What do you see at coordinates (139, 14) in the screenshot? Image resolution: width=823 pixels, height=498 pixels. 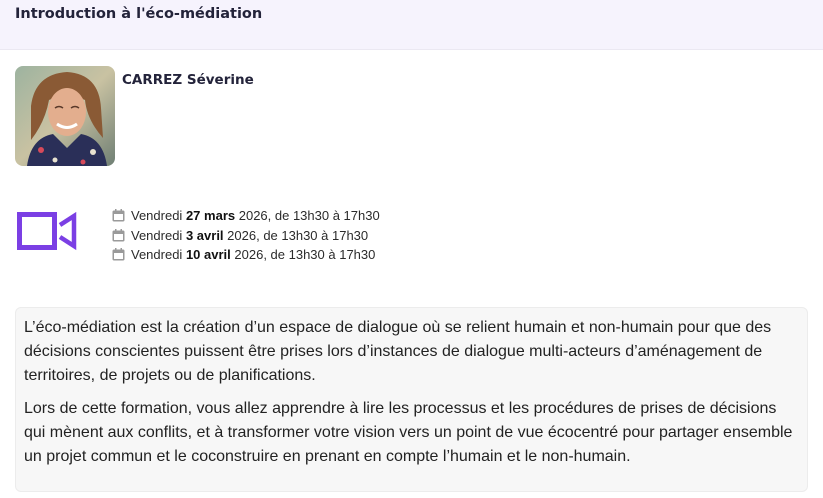 I see `page-title: Introduction à l'éco-médiation` at bounding box center [139, 14].